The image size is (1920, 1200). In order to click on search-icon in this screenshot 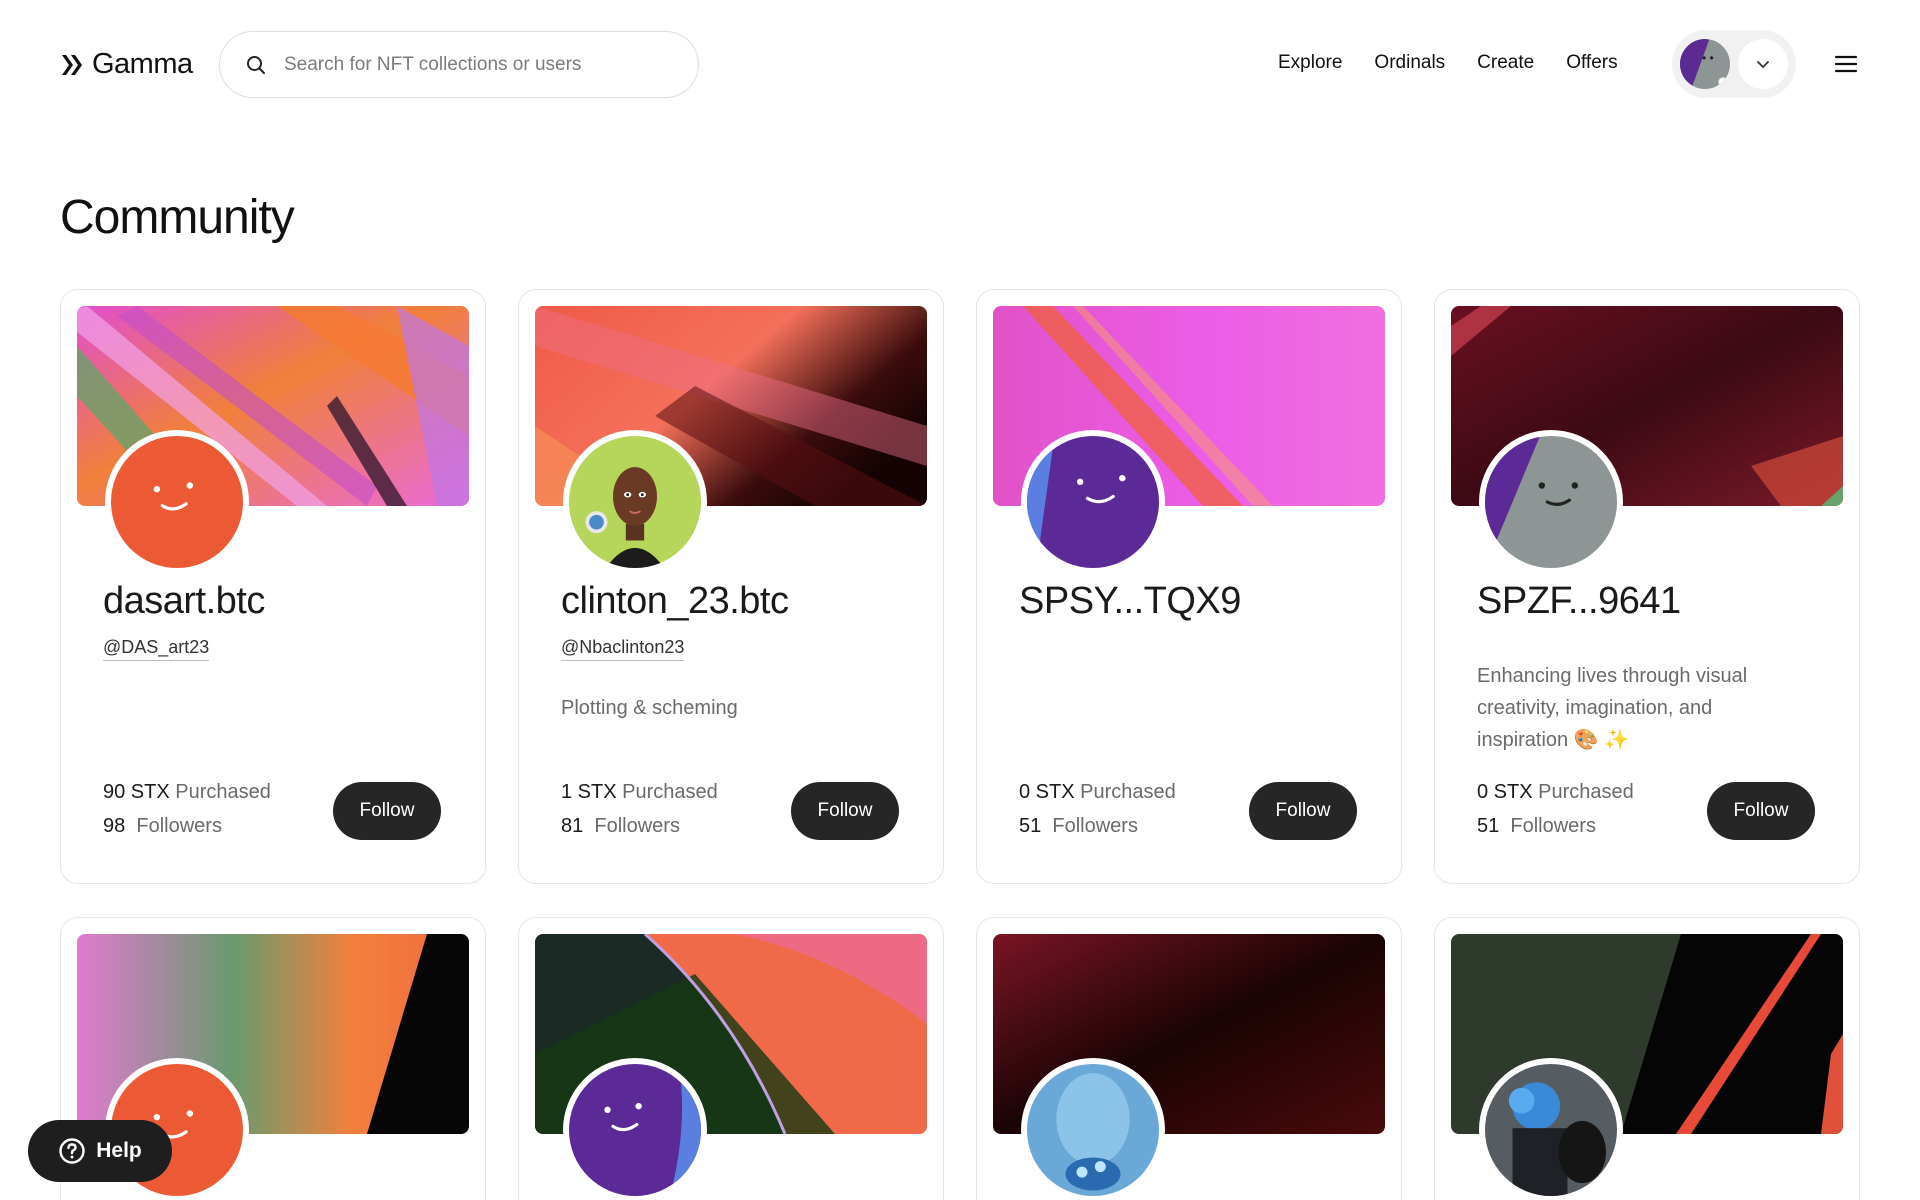, I will do `click(256, 64)`.